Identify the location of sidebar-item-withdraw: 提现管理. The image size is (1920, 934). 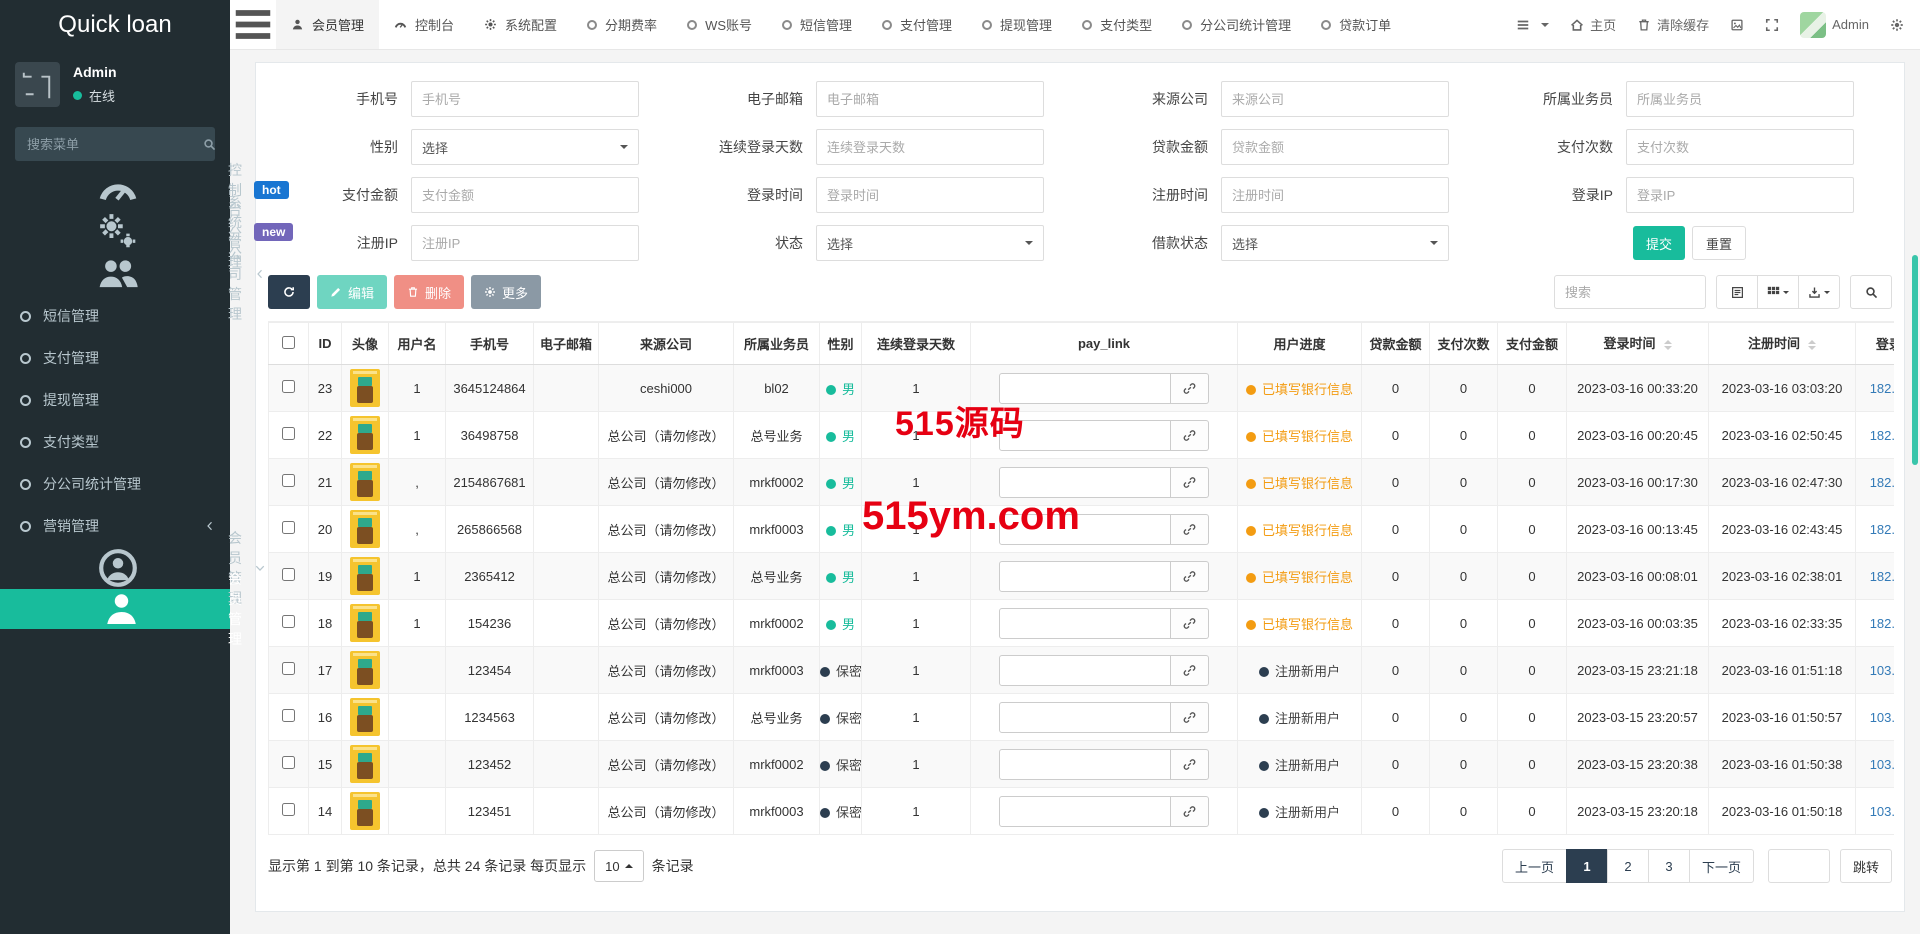
(115, 400).